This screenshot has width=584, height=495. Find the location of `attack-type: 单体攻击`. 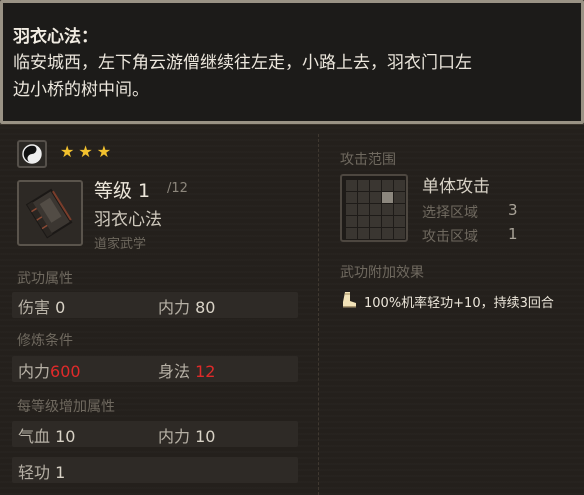

attack-type: 单体攻击 is located at coordinates (456, 187).